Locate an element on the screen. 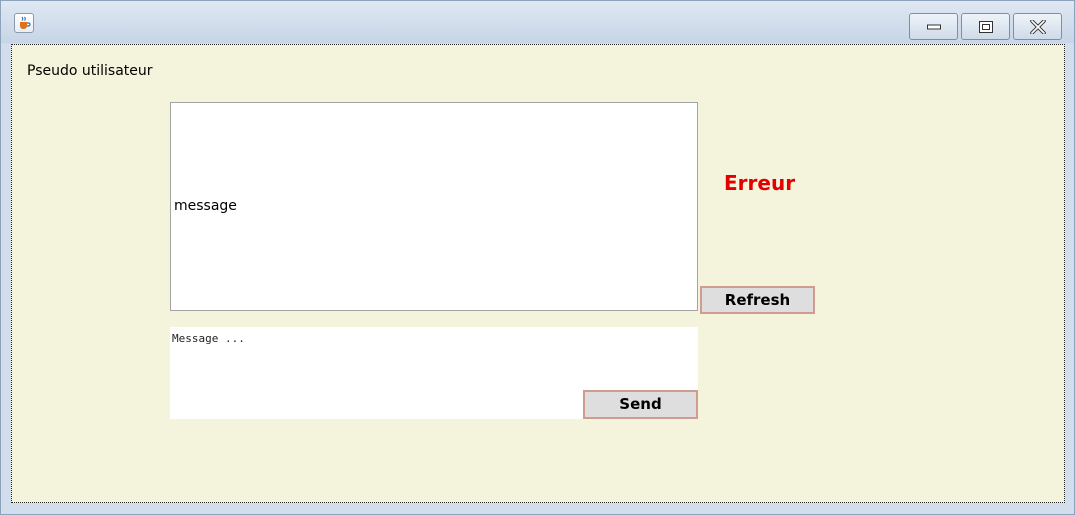  messages-text: message is located at coordinates (205, 206).